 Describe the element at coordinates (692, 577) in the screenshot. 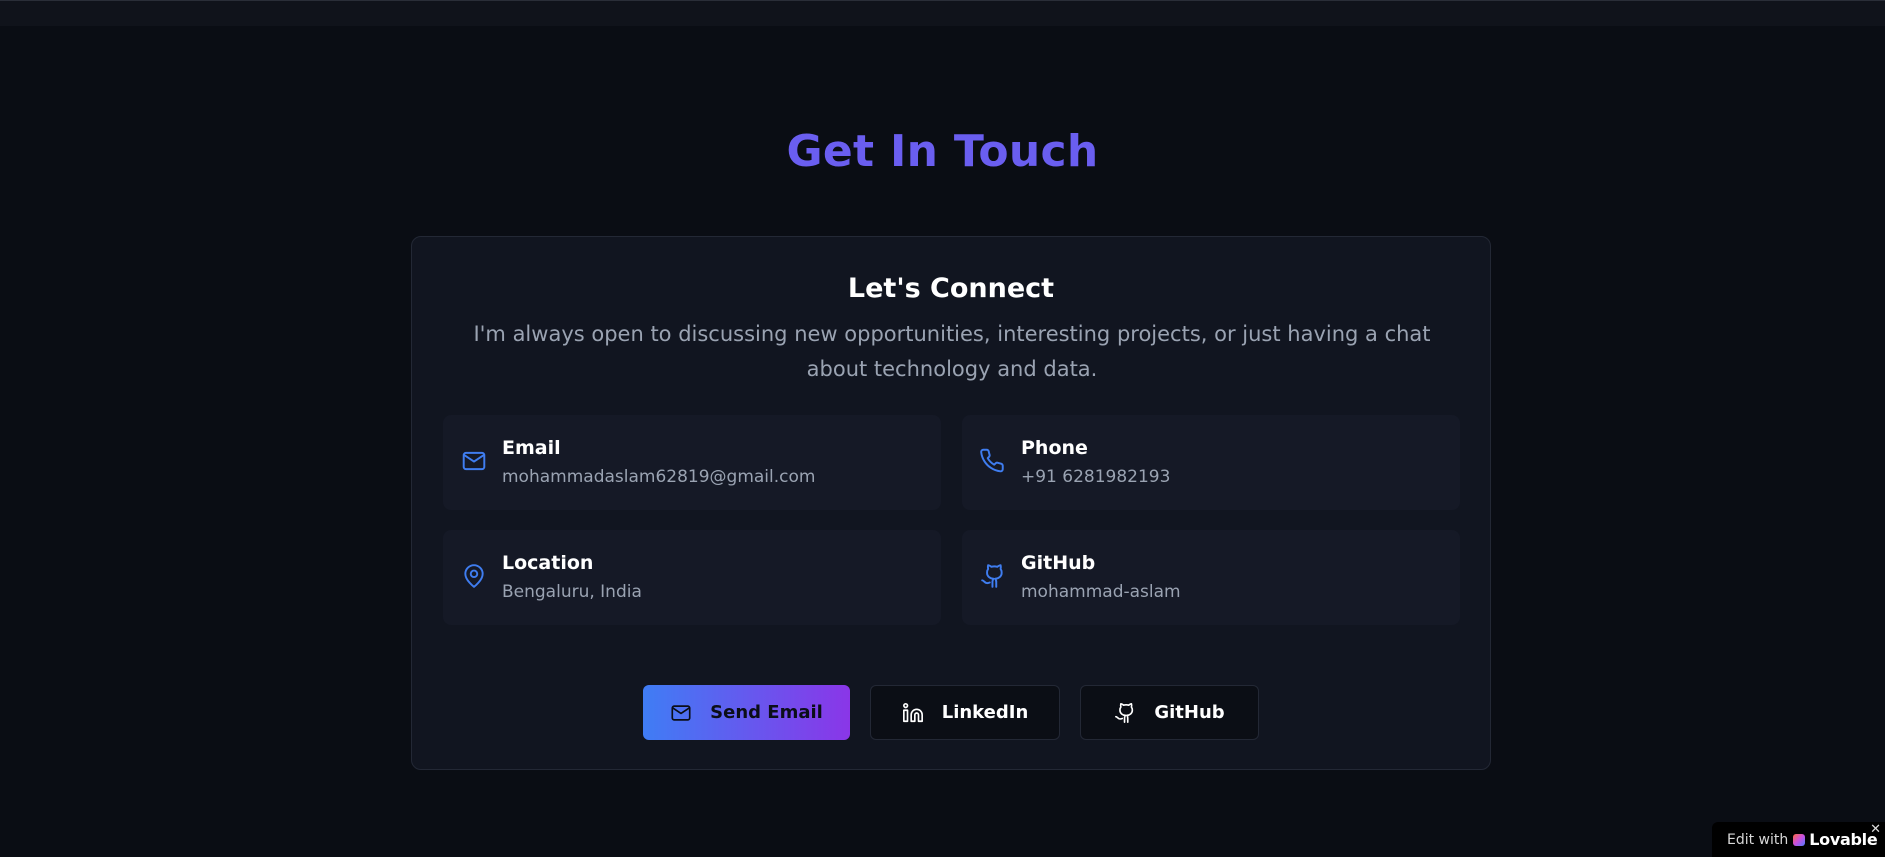

I see `contact-item-location: Location Bengaluru, India` at that location.